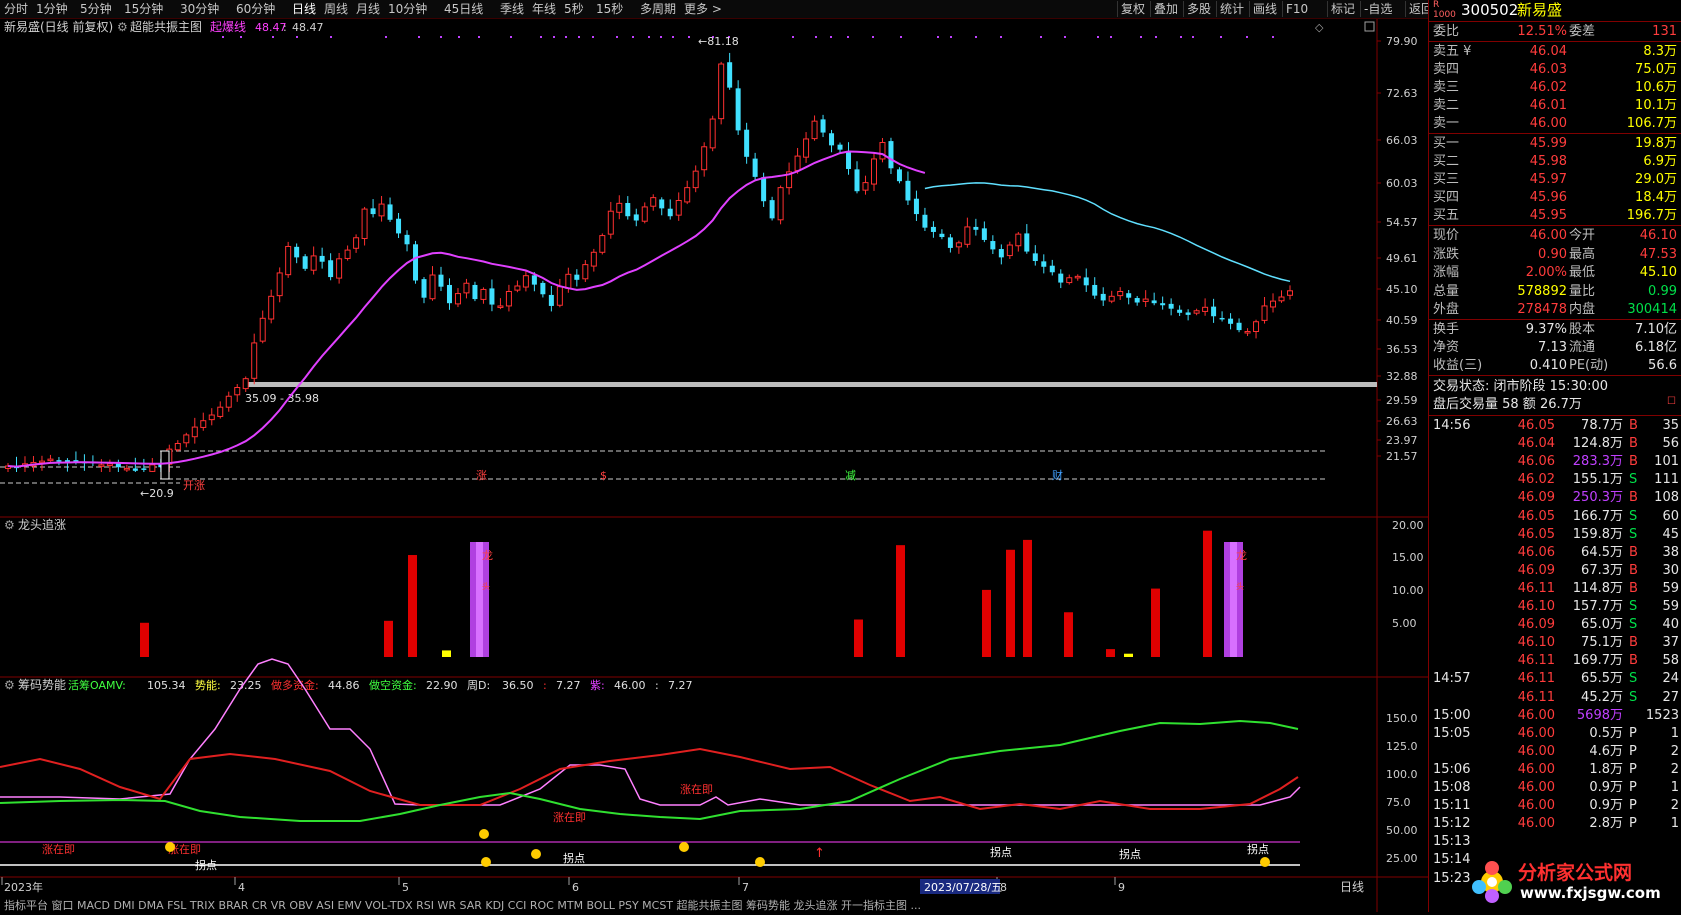 This screenshot has height=915, width=1681. Describe the element at coordinates (463, 9) in the screenshot. I see `period-tab-10: 45日线` at that location.